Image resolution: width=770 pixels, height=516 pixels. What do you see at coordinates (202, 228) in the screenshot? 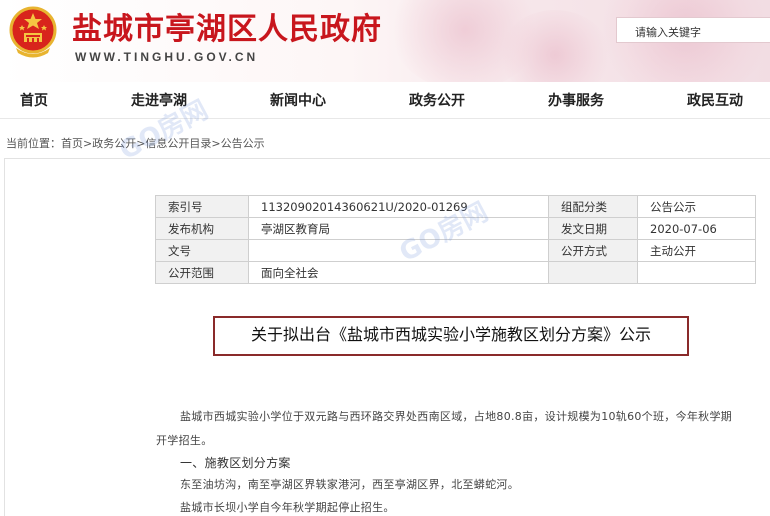
I see `publisher-label: 发布机构` at bounding box center [202, 228].